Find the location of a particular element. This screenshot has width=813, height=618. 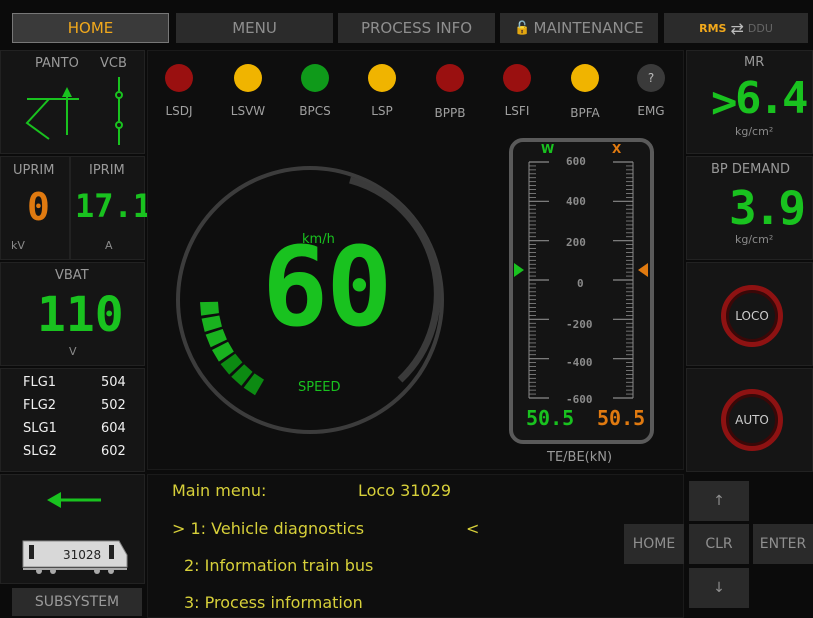

lamp-label: BPCS is located at coordinates (315, 111).